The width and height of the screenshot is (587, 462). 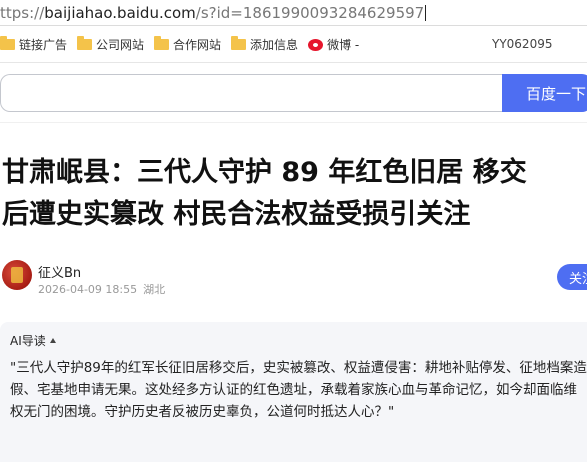 I want to click on bookmark-item-weibo: 微博 -, so click(x=333, y=44).